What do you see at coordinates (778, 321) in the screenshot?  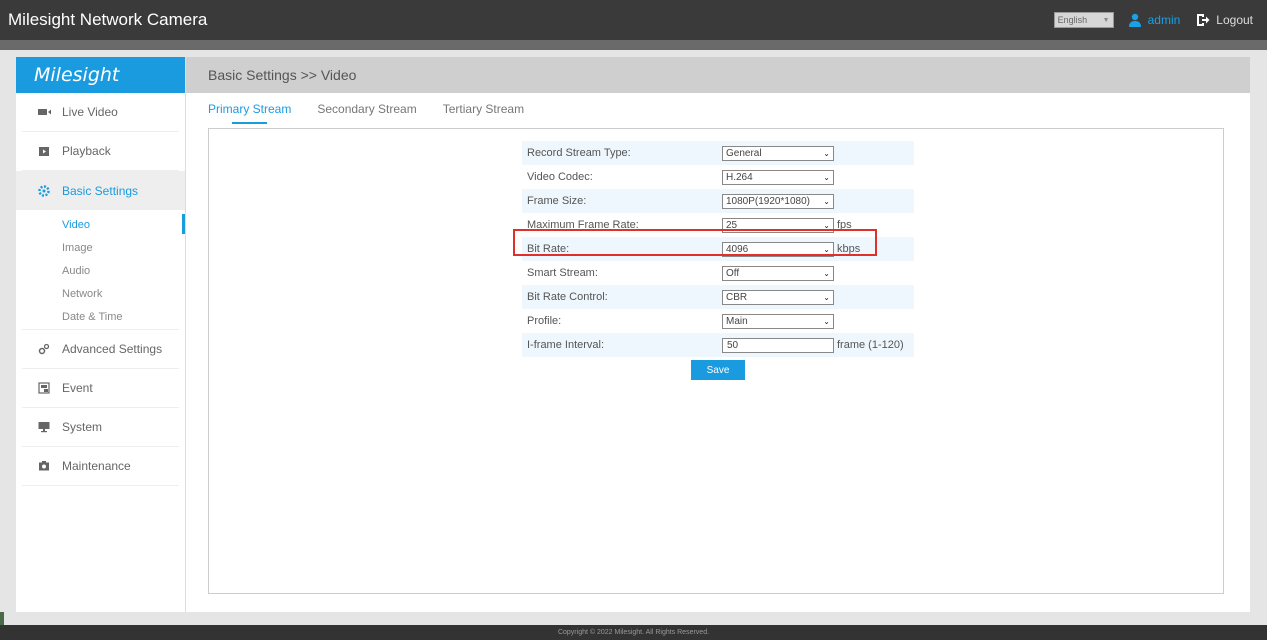 I see `profile-select: Main ⌄` at bounding box center [778, 321].